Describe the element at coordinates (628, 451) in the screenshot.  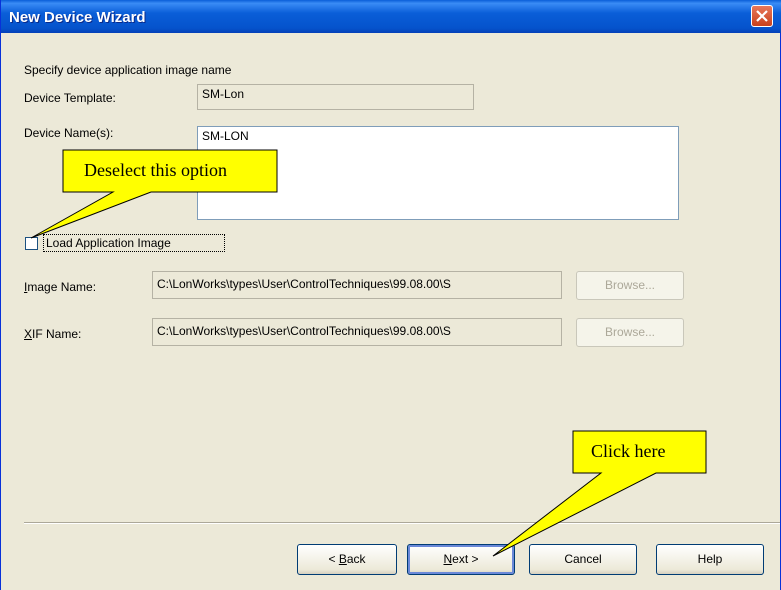
I see `click-callout-text: Click here` at that location.